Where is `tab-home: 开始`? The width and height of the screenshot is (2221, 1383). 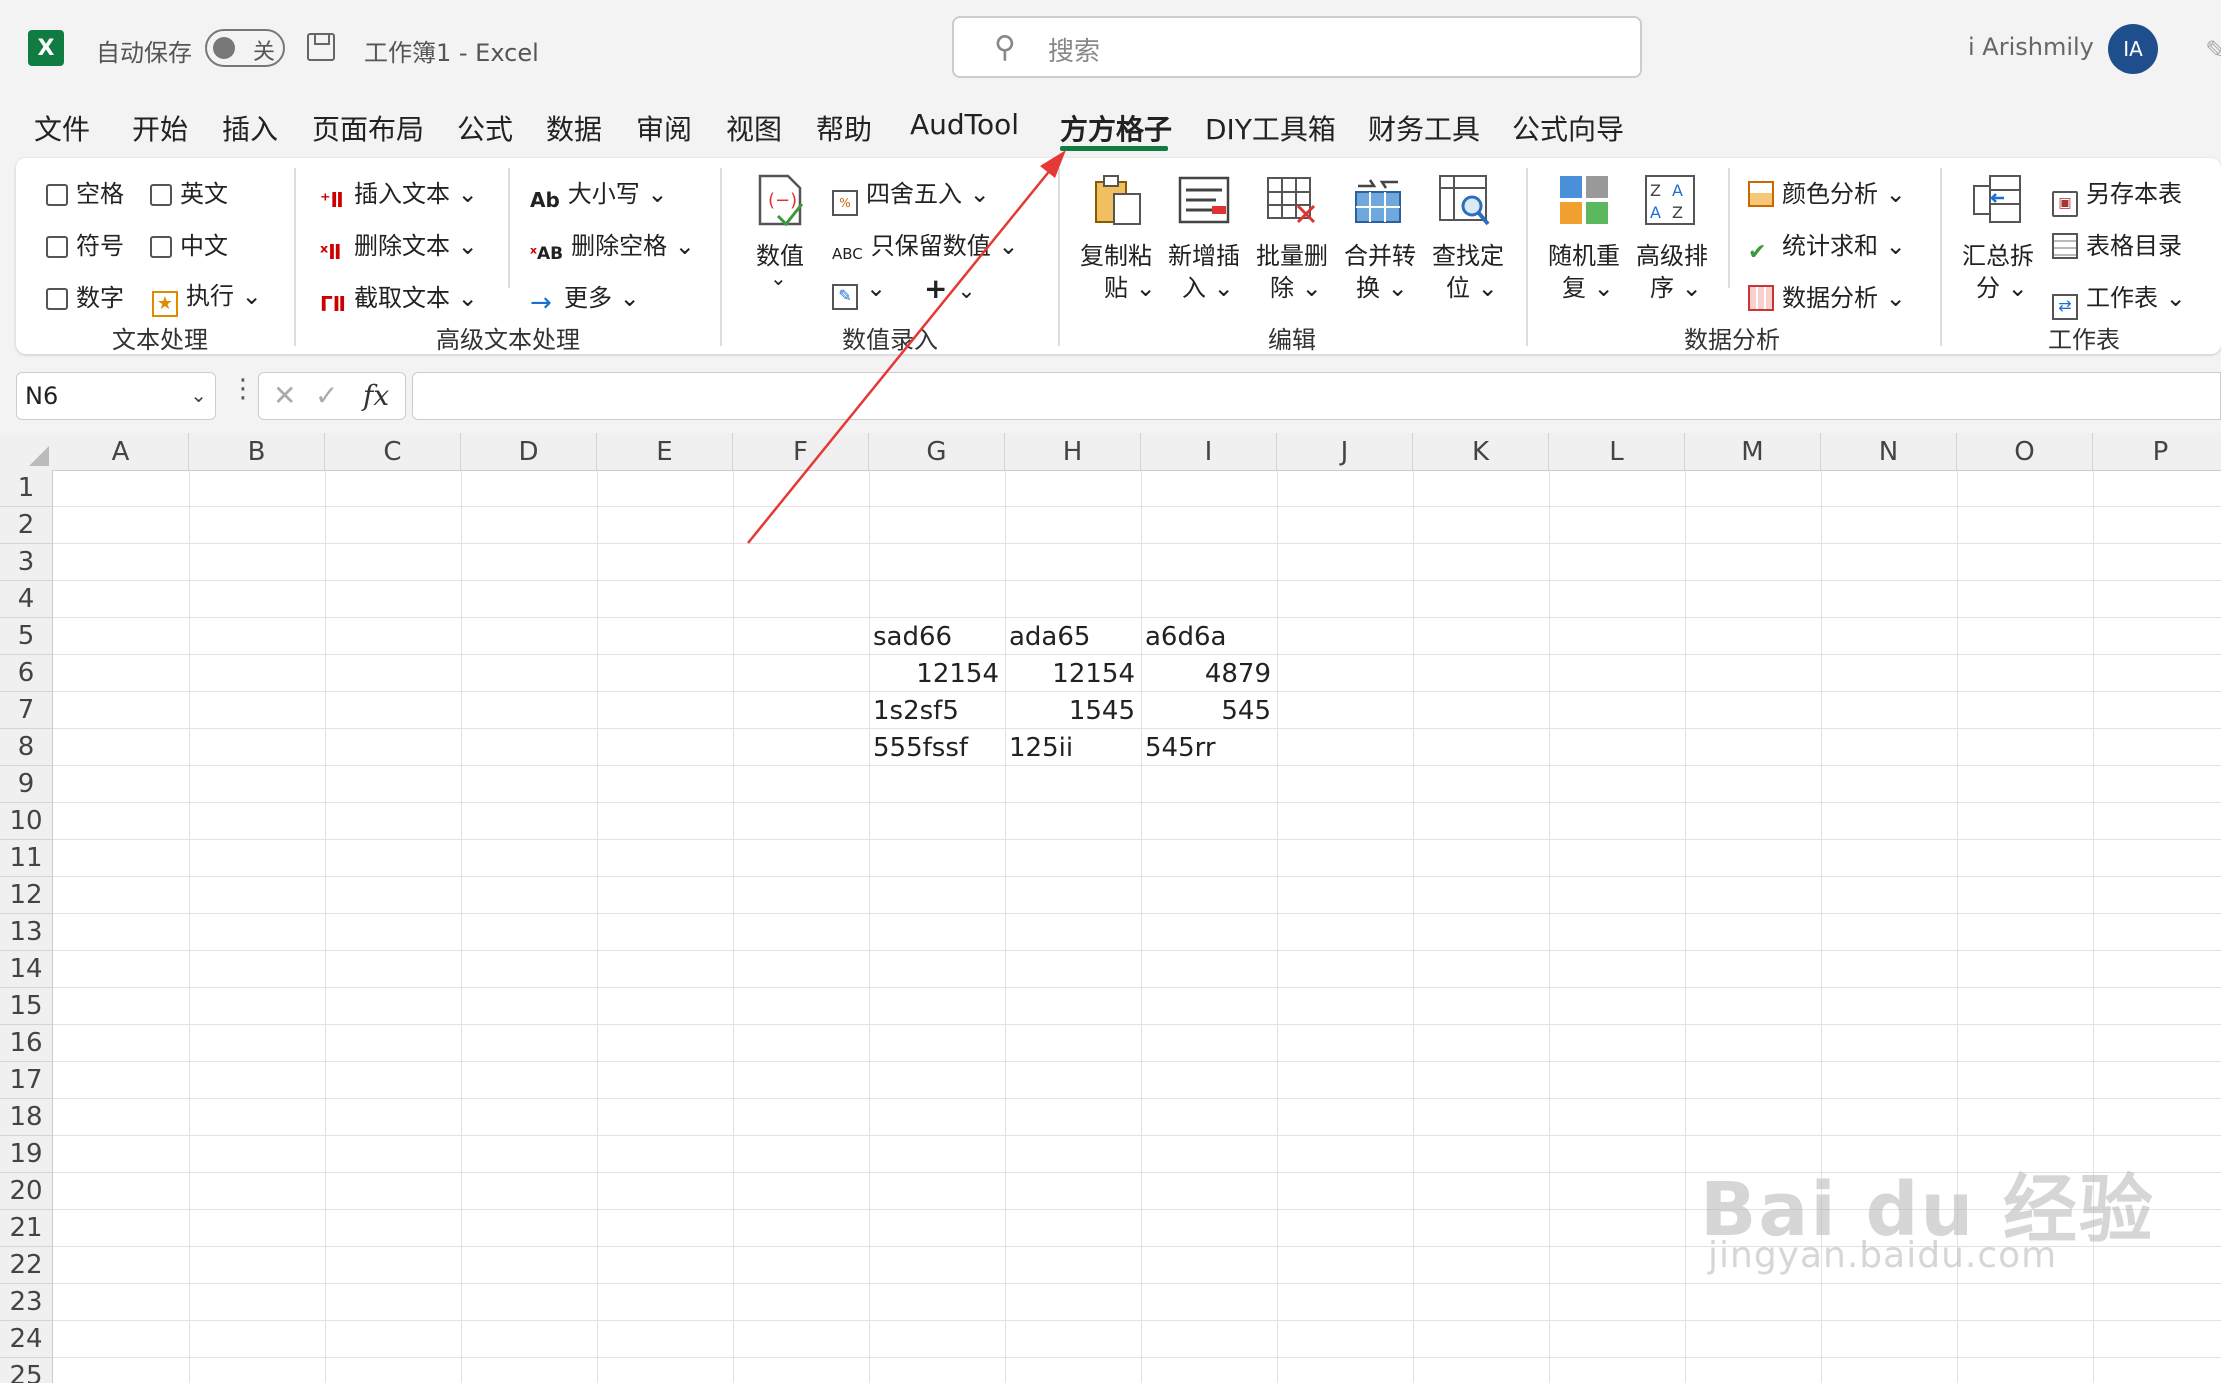 tab-home: 开始 is located at coordinates (160, 128).